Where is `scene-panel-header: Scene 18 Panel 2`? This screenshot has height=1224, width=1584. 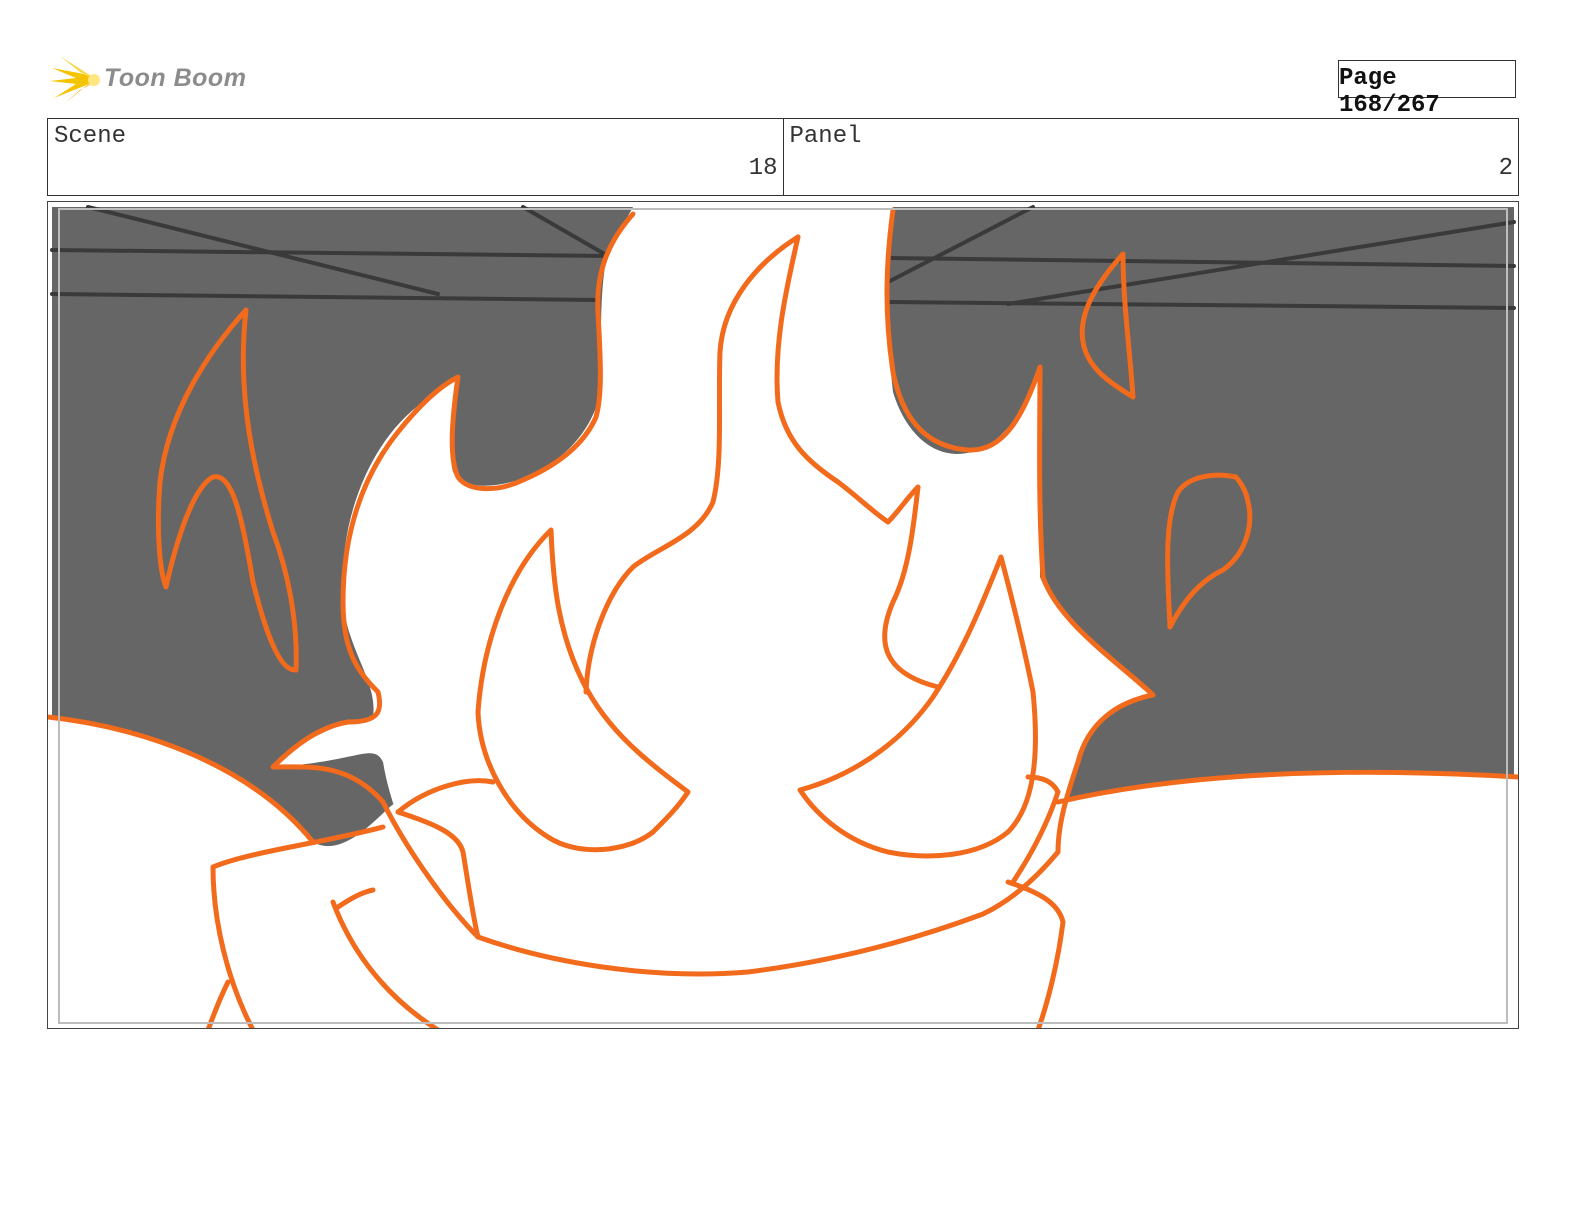 scene-panel-header: Scene 18 Panel 2 is located at coordinates (783, 157).